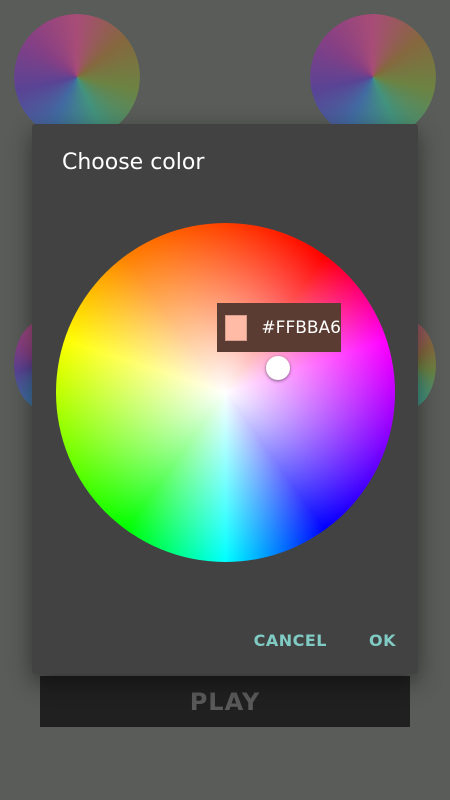 This screenshot has width=450, height=800. Describe the element at coordinates (290, 640) in the screenshot. I see `cancel-button: CANCEL` at that location.